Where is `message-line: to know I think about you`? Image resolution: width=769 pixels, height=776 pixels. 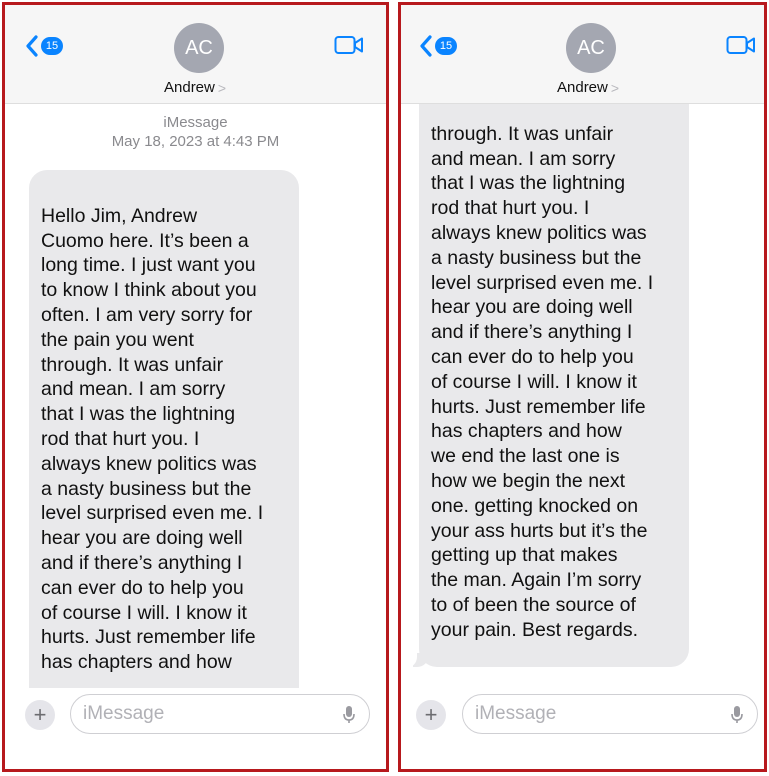 message-line: to know I think about you is located at coordinates (149, 290).